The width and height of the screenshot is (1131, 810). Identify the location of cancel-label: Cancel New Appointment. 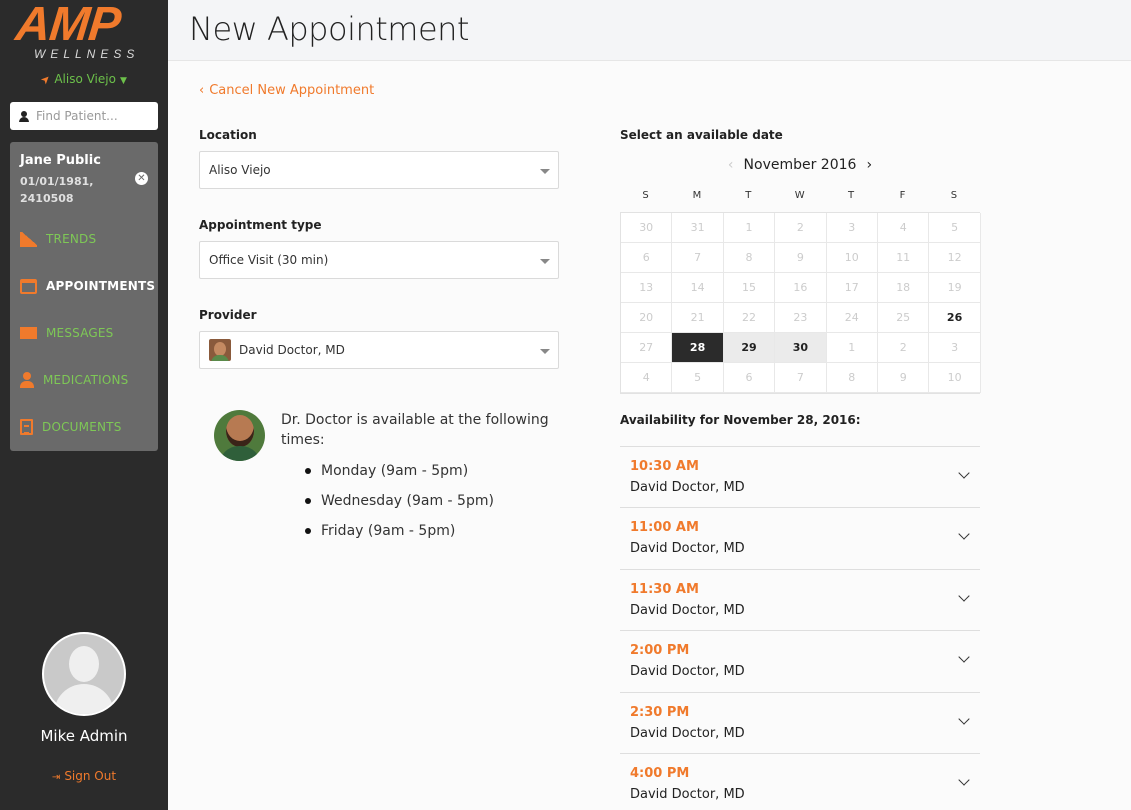
(292, 90).